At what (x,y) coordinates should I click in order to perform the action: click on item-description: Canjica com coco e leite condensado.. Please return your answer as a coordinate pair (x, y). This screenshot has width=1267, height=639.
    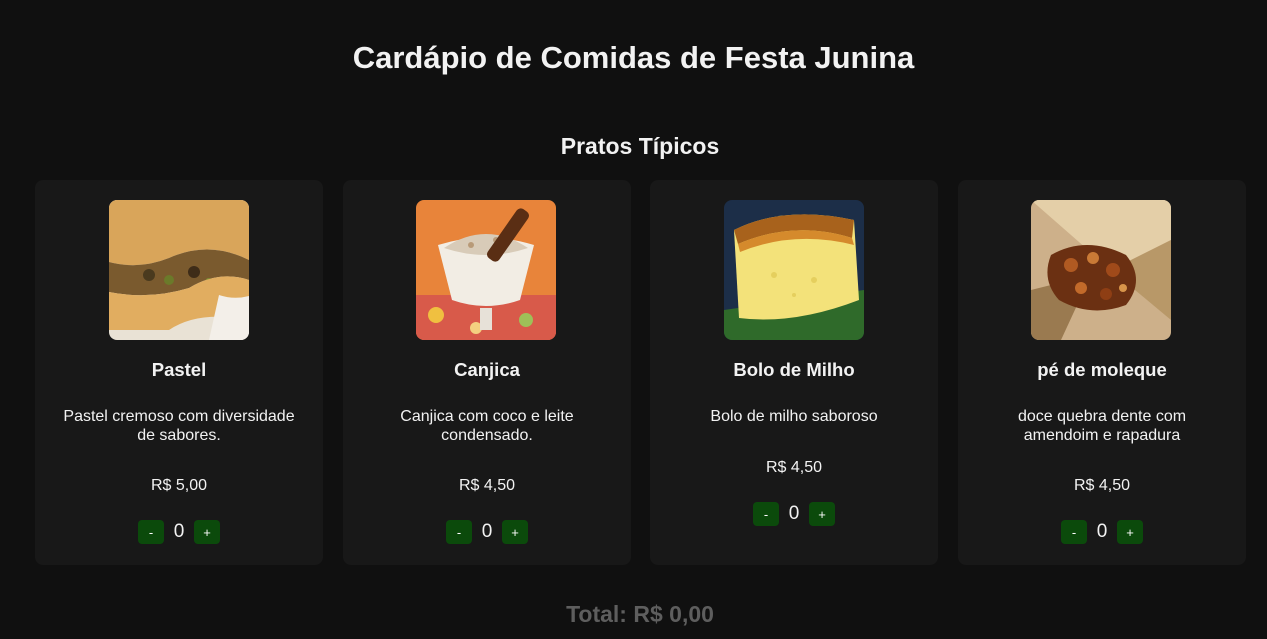
    Looking at the image, I should click on (487, 426).